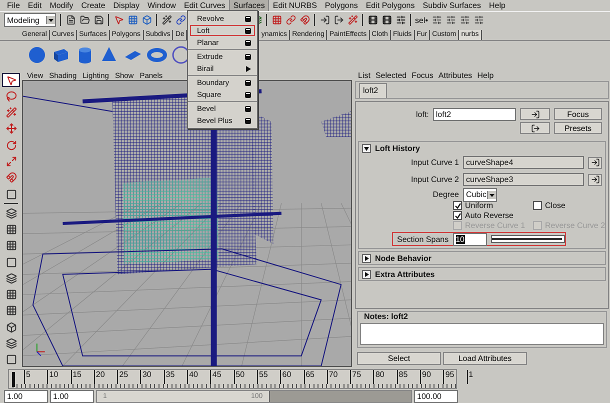 The height and width of the screenshot is (403, 610). I want to click on menu-item: Polygons, so click(341, 6).